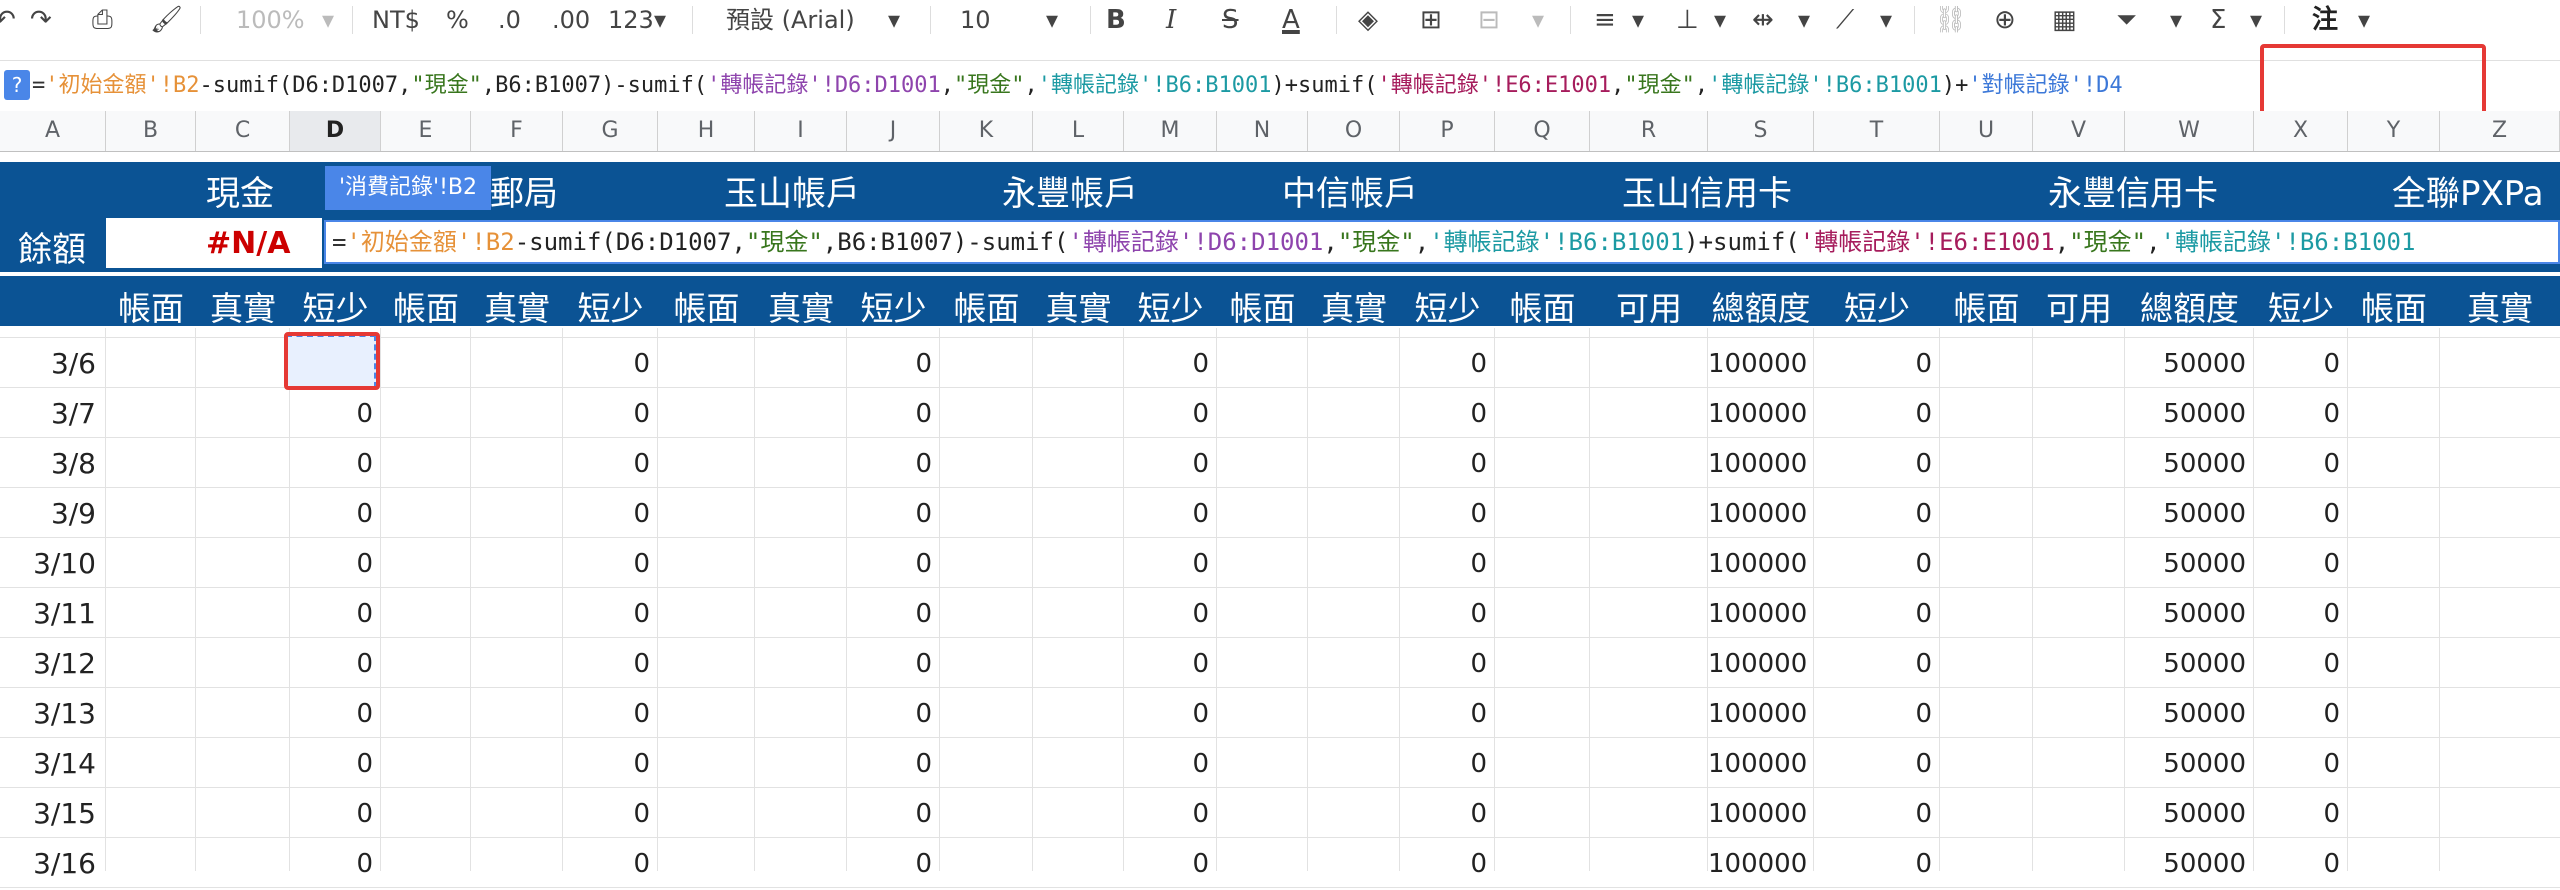 The image size is (2560, 890). Describe the element at coordinates (1986, 131) in the screenshot. I see `column-header-u: U` at that location.